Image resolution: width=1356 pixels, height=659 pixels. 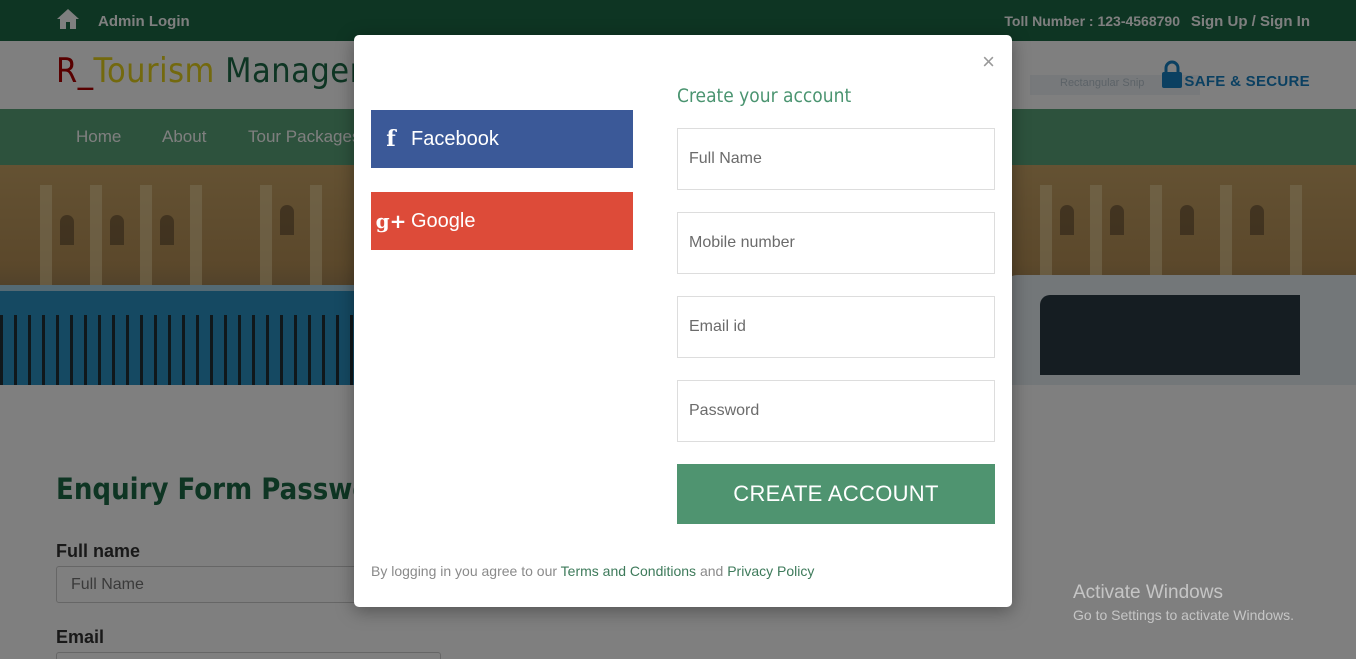 What do you see at coordinates (836, 327) in the screenshot?
I see `email-input` at bounding box center [836, 327].